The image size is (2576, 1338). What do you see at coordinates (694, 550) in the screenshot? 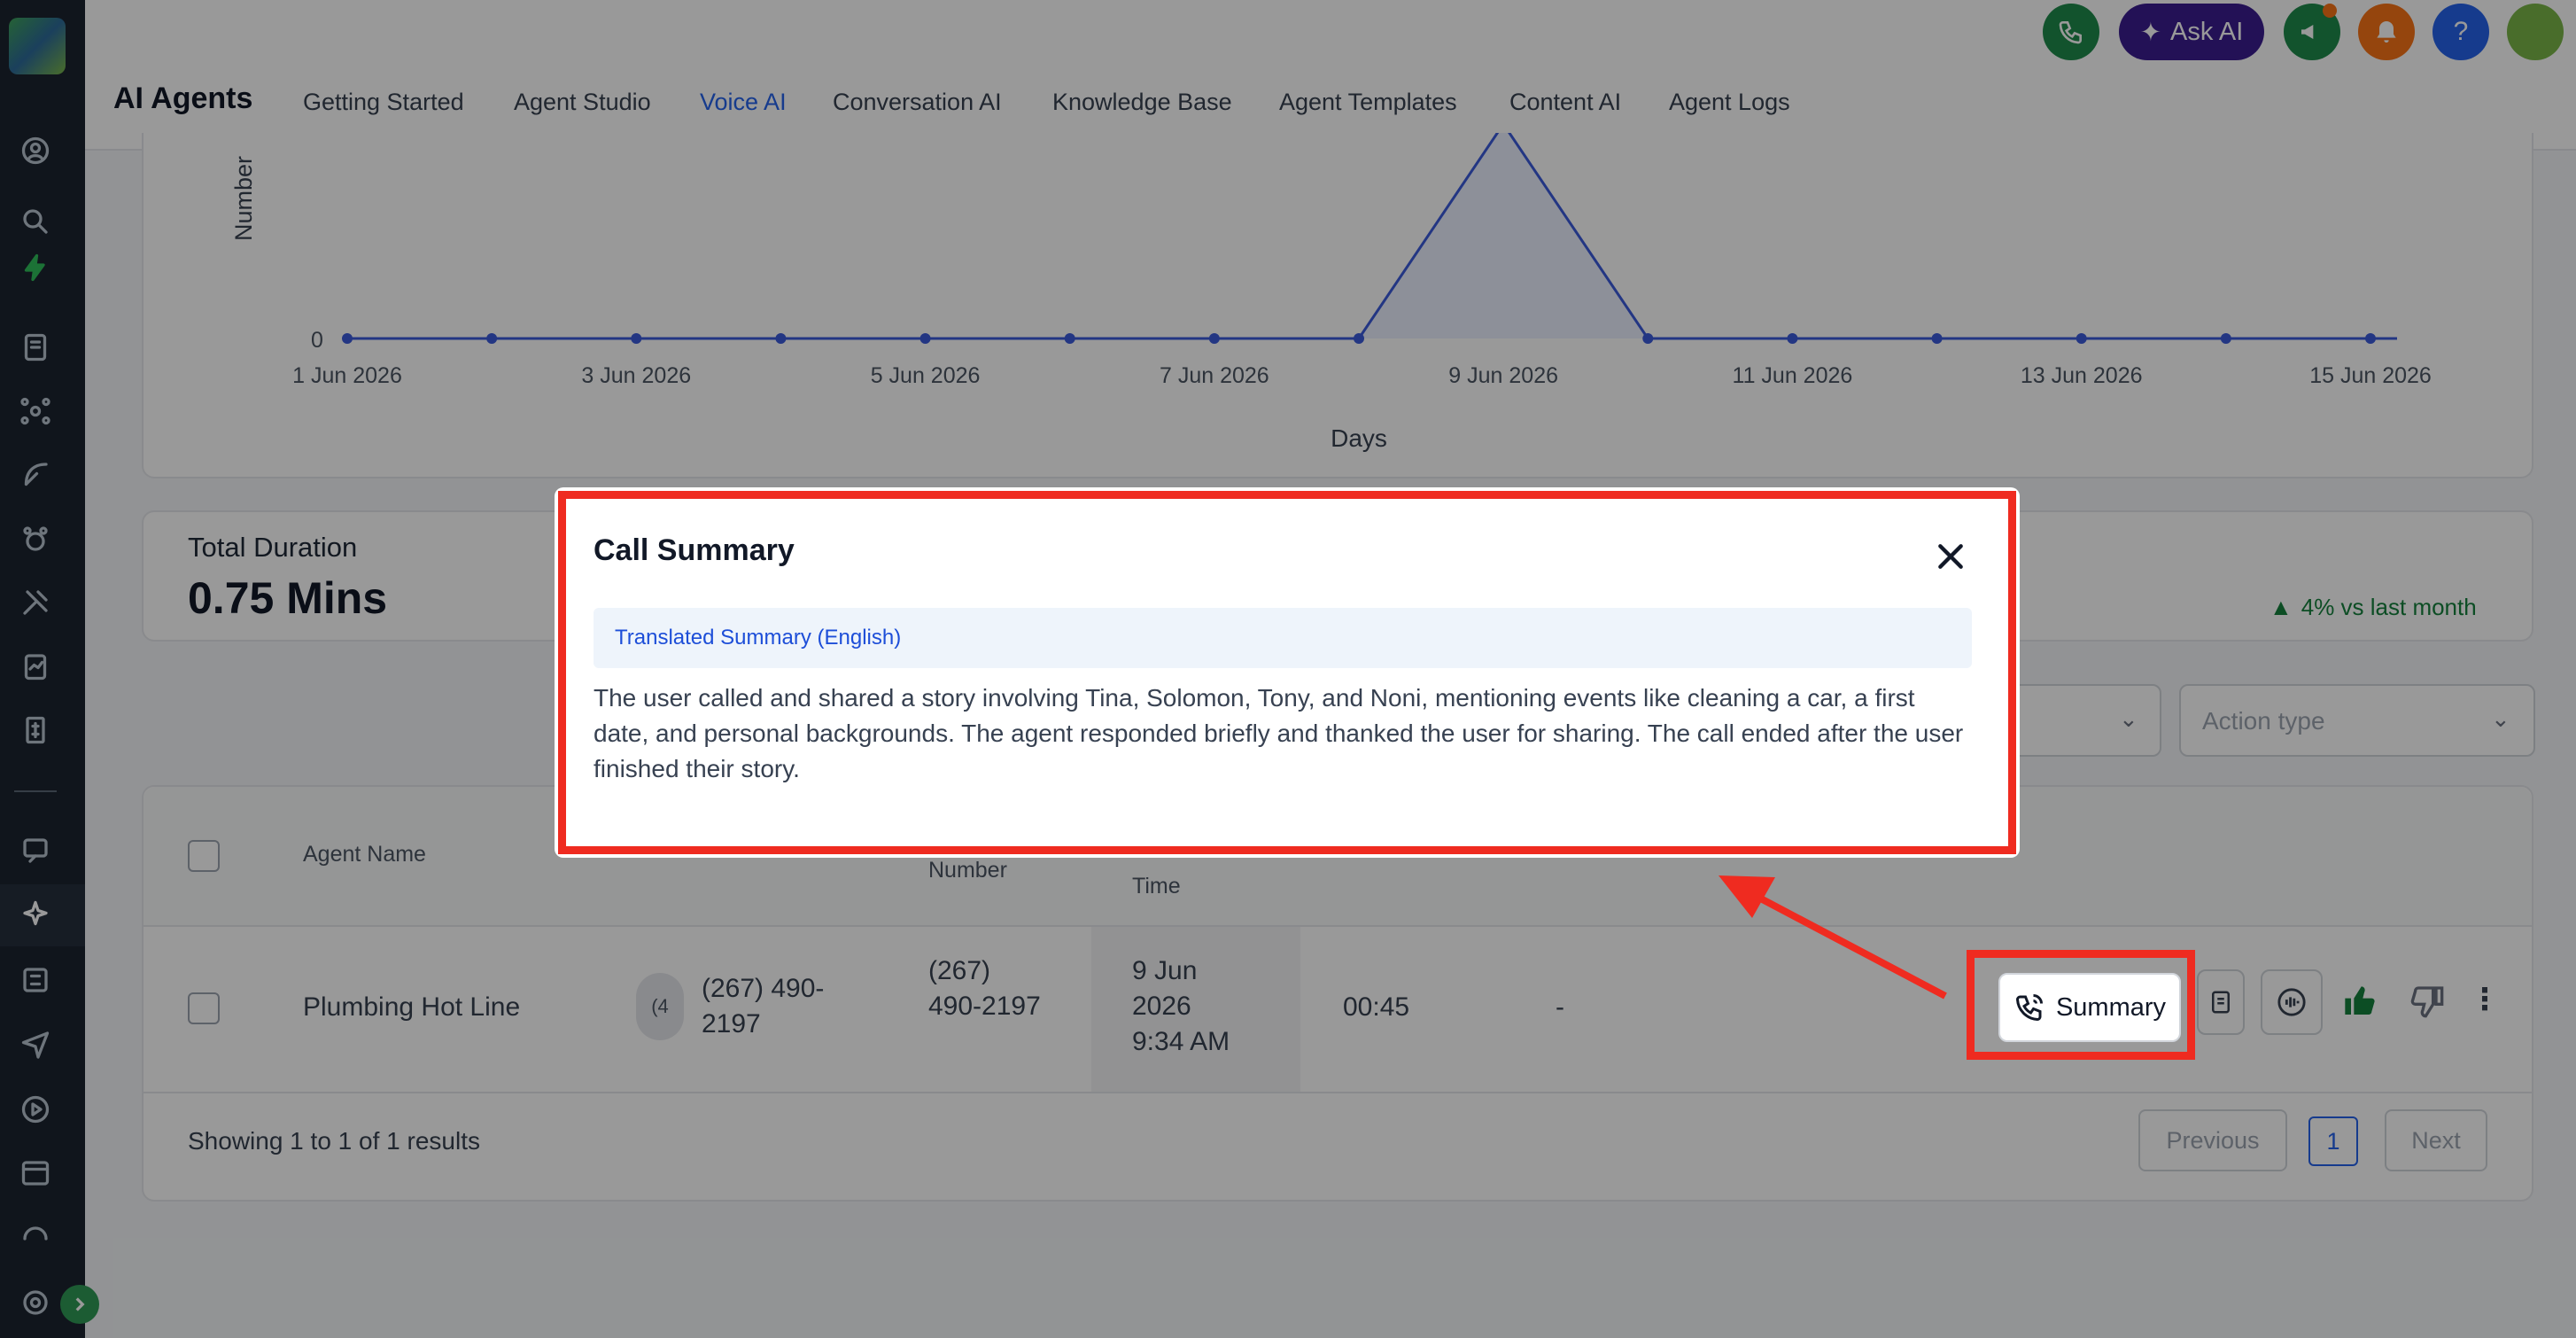
I see `modal-title: Call Summary` at bounding box center [694, 550].